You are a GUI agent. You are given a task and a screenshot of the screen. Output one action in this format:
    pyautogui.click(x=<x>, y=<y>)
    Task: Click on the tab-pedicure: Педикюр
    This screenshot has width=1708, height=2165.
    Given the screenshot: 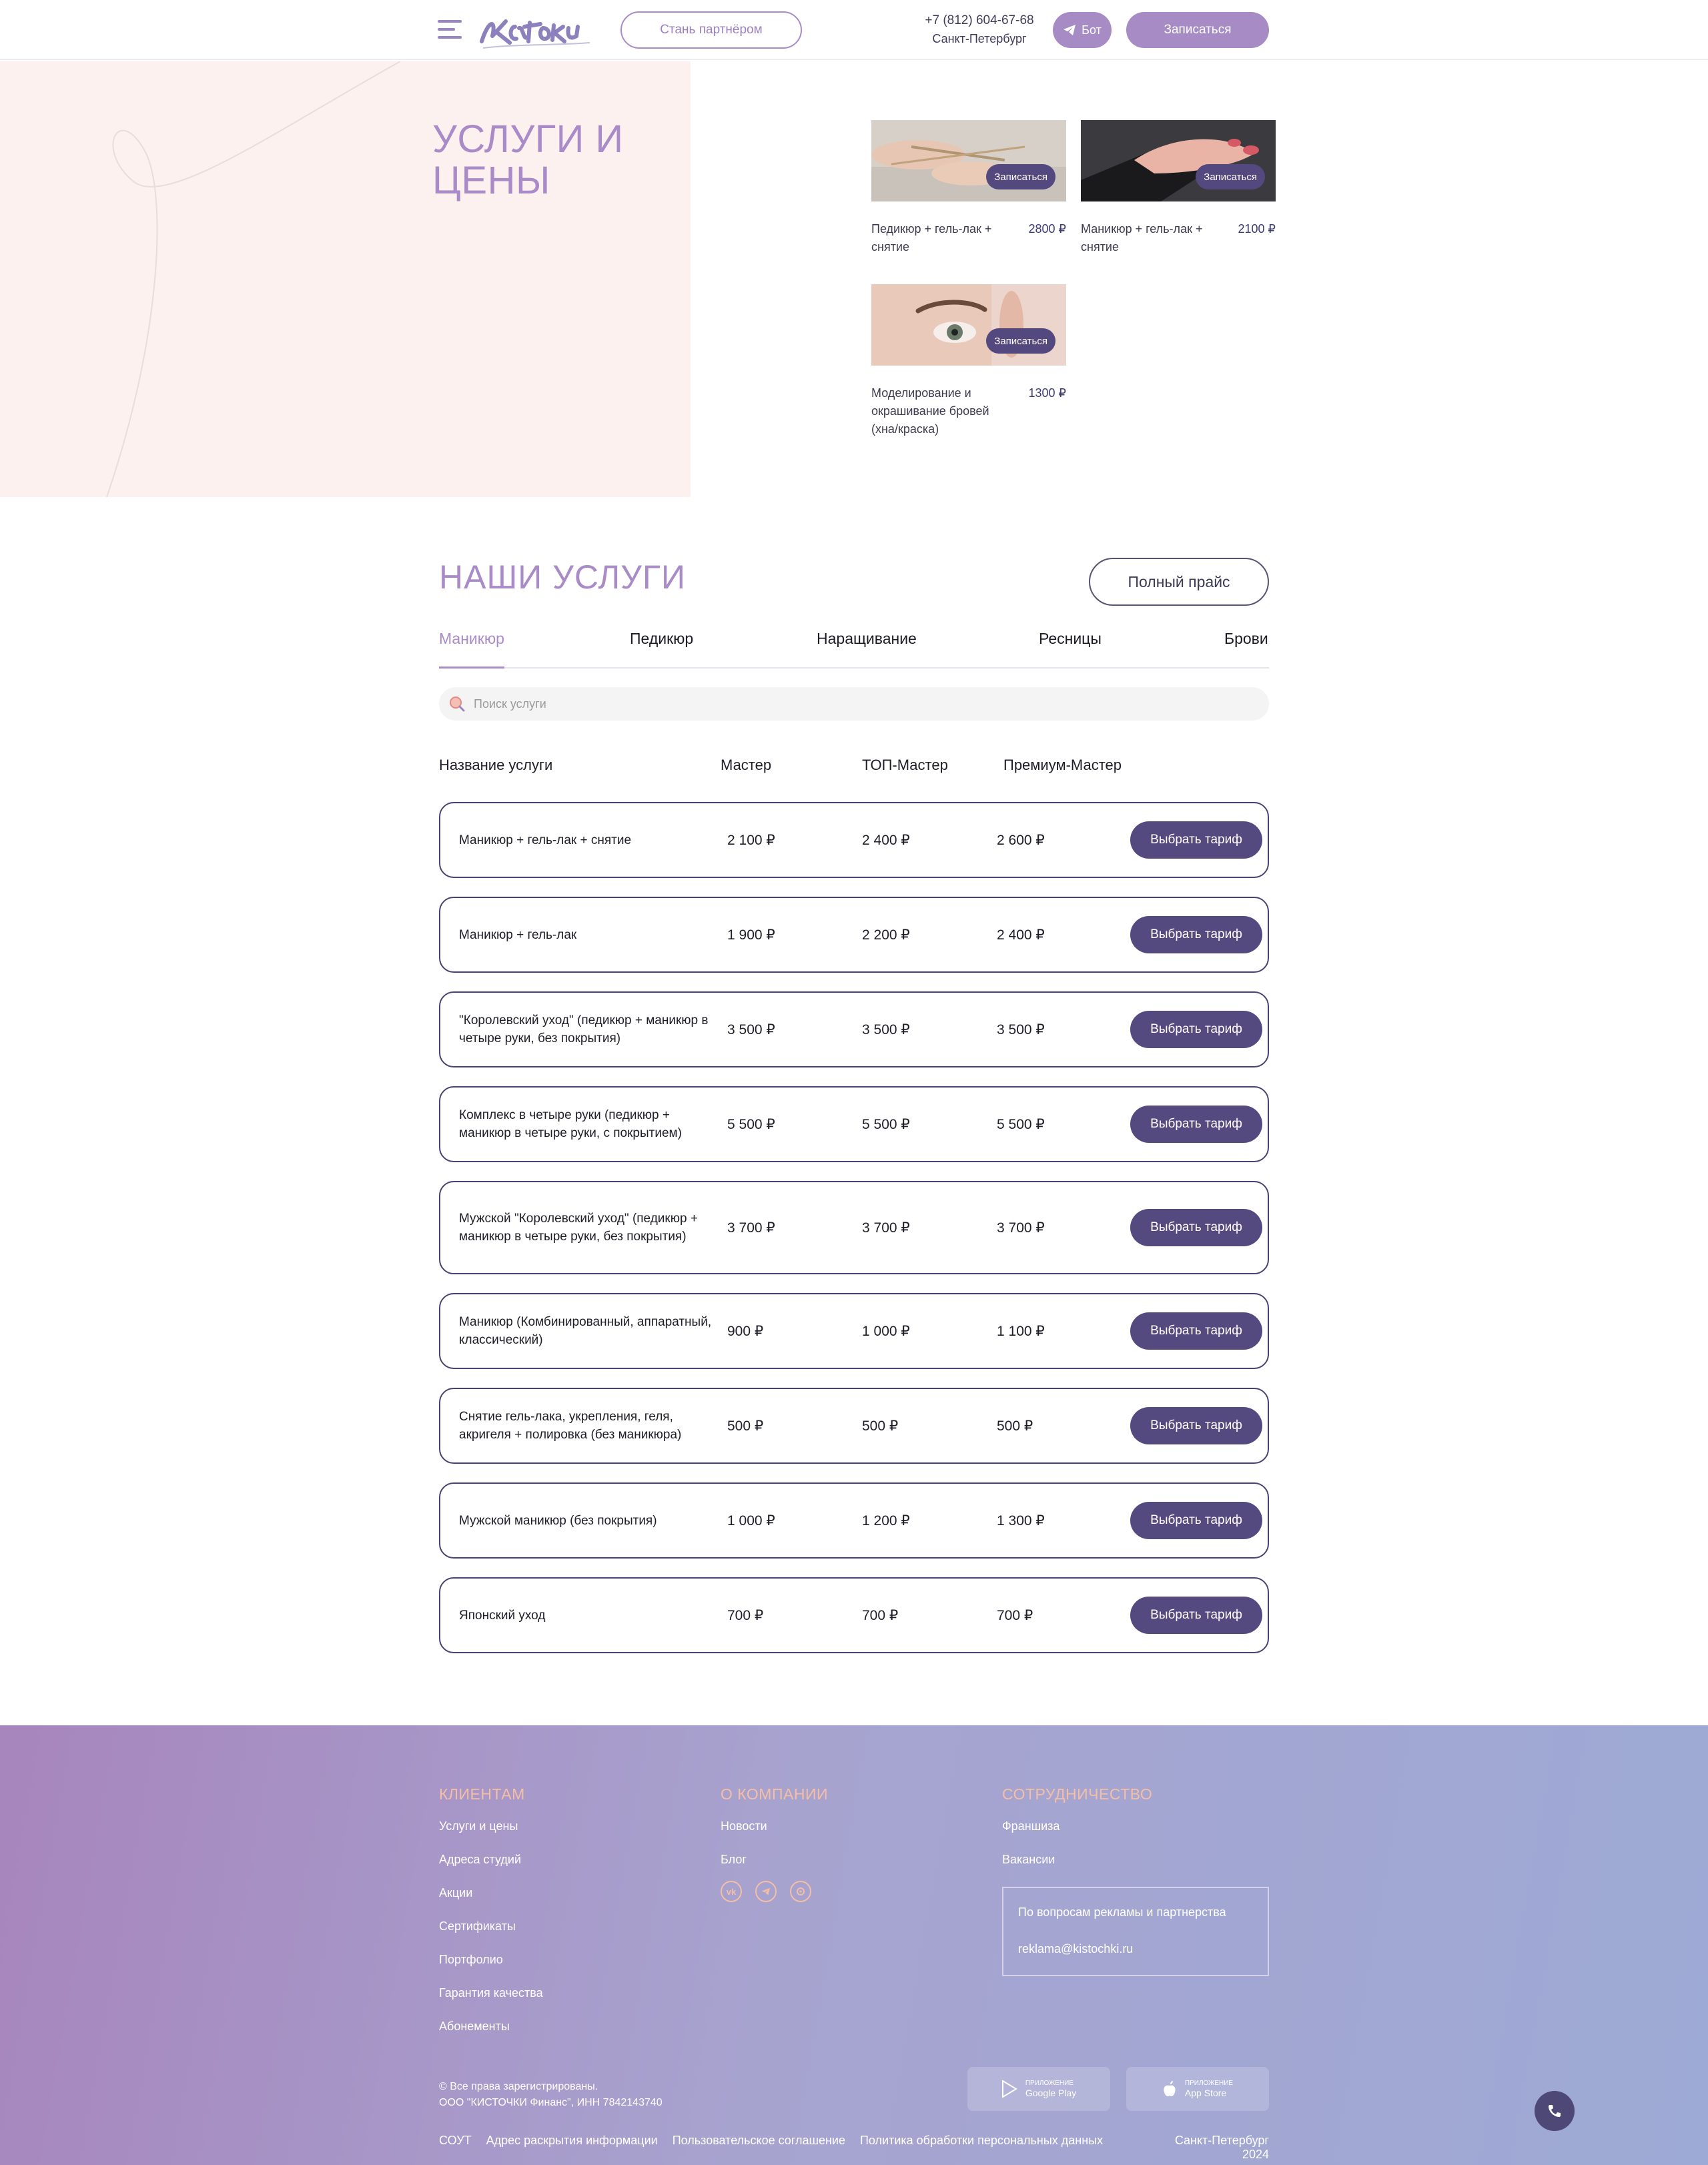 What is the action you would take?
    pyautogui.click(x=662, y=649)
    